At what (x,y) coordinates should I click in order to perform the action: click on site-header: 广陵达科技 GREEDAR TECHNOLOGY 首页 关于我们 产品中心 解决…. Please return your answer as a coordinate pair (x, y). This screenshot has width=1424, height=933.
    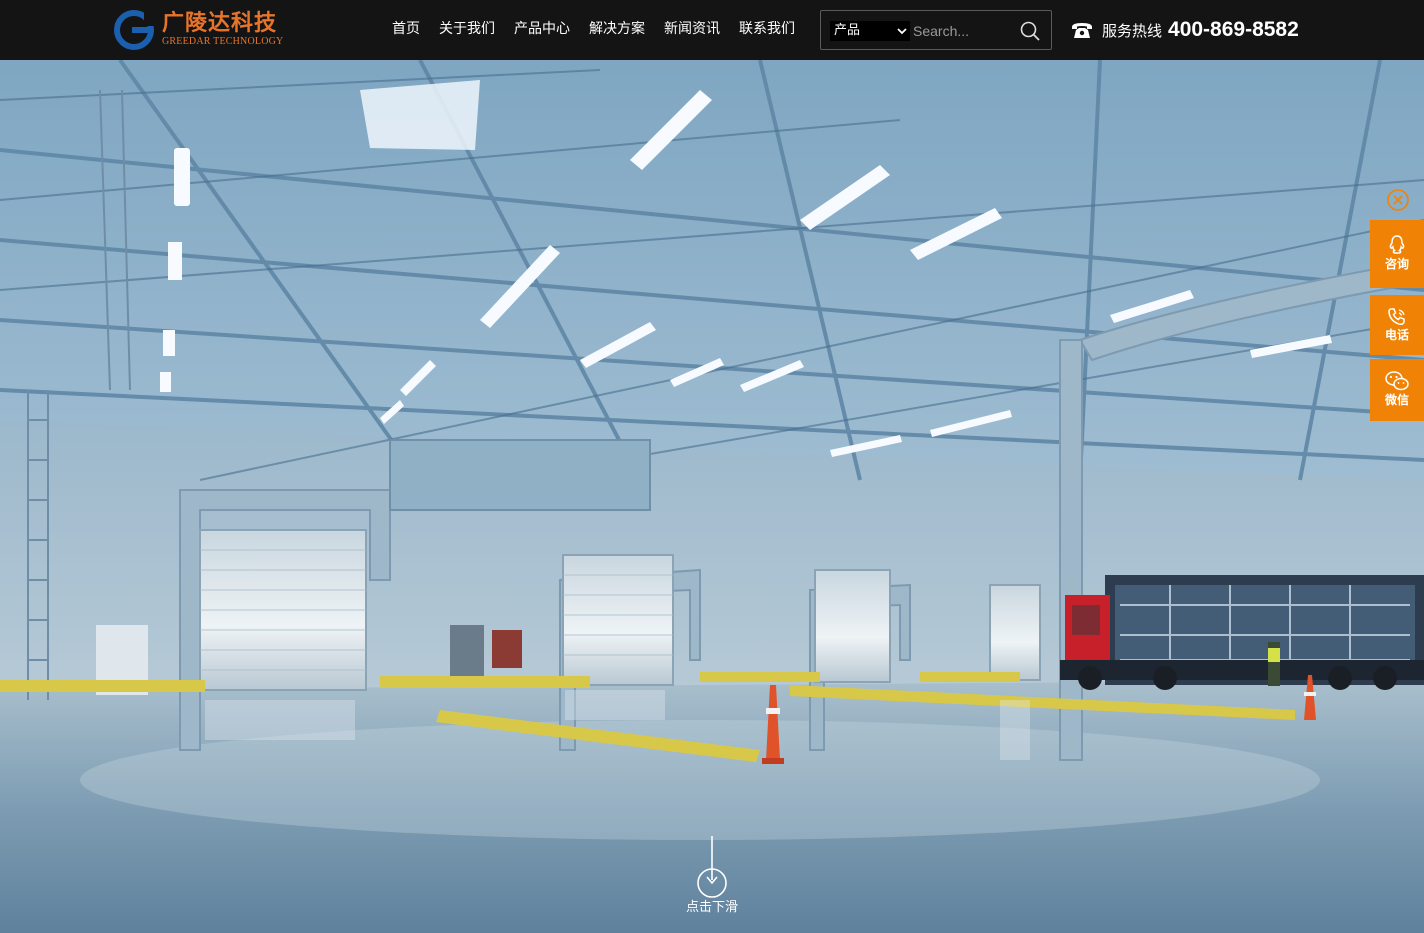
    Looking at the image, I should click on (712, 30).